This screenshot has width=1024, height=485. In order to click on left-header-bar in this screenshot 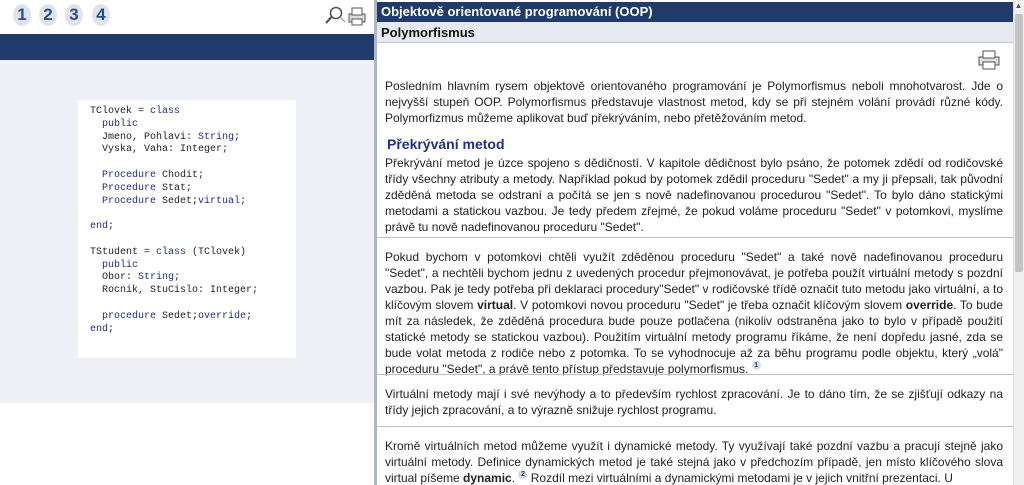, I will do `click(187, 47)`.